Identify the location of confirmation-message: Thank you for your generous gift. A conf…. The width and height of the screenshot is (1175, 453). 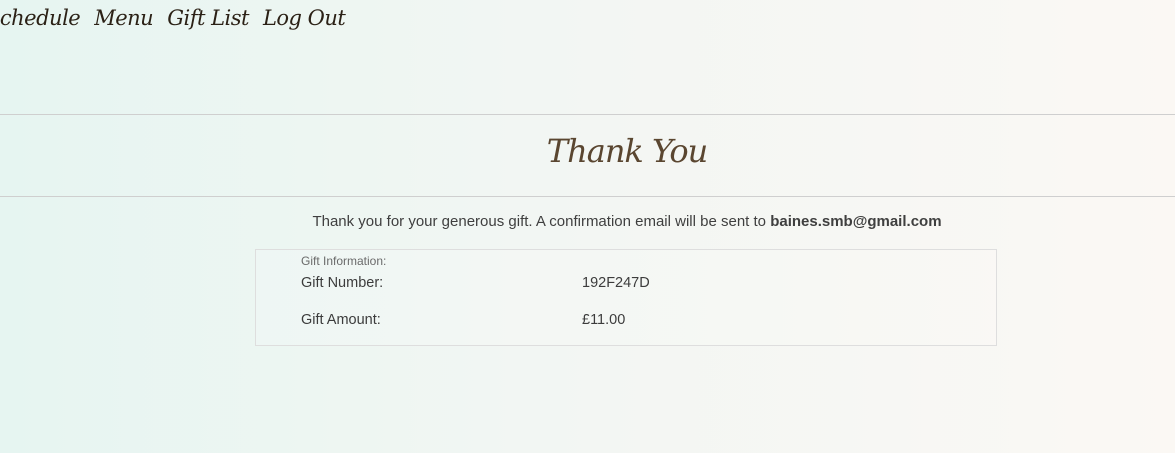
(587, 221).